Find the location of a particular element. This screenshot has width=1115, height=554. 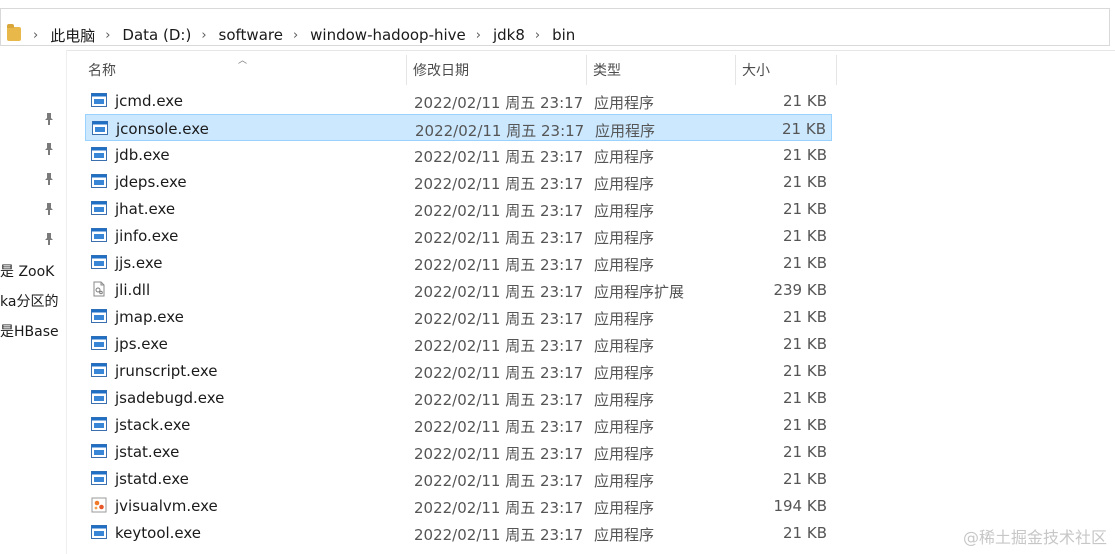

file-row: jdeps.exe 2022/02/11 周五 23:17 应用程序 21 KB is located at coordinates (458, 181).